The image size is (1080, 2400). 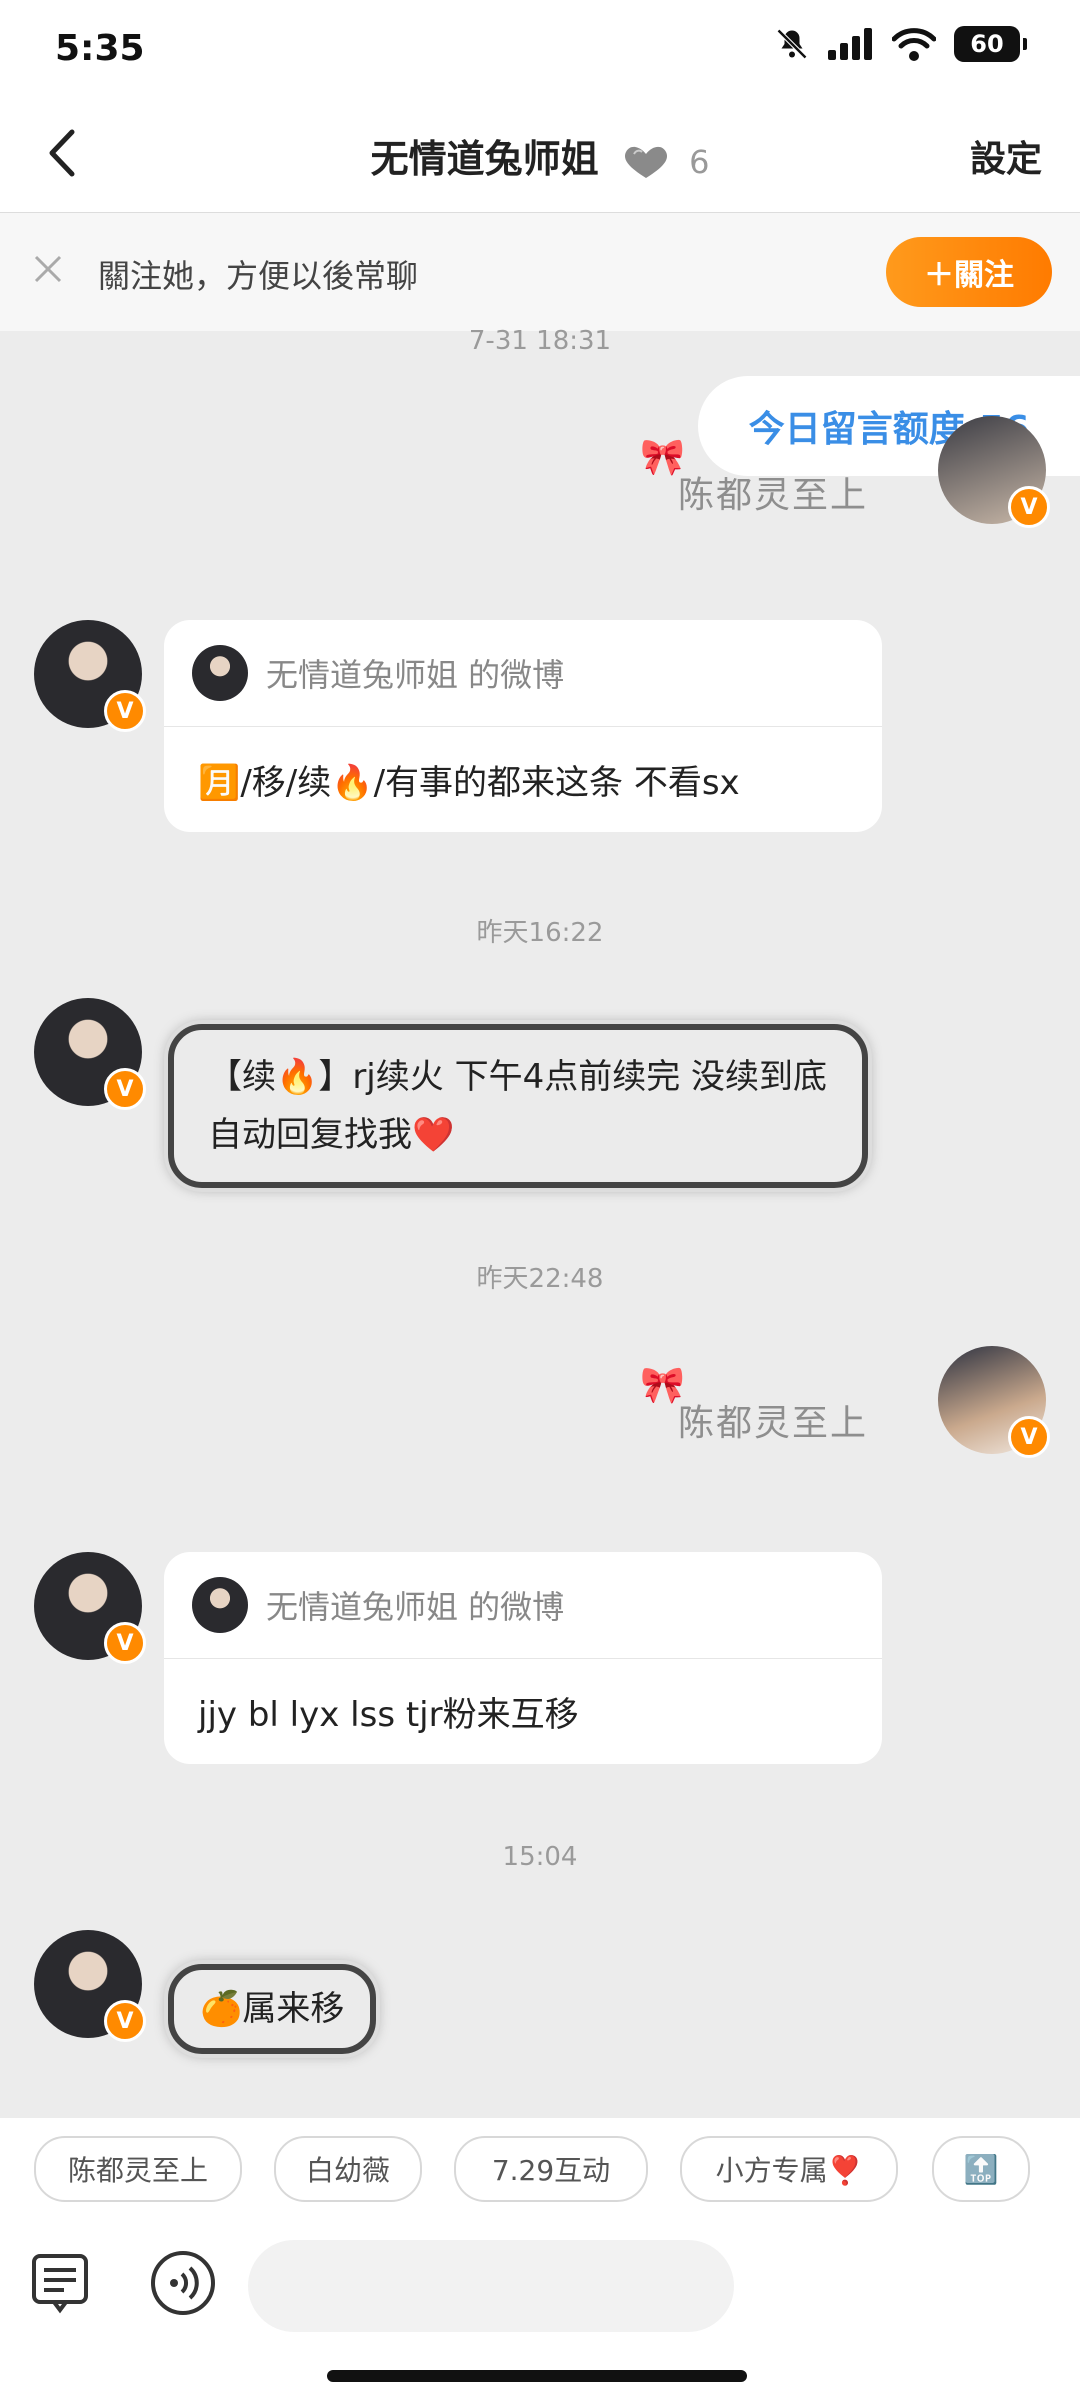 I want to click on follow-banner: 關注她，方便以後常聊 ＋關注, so click(x=540, y=272).